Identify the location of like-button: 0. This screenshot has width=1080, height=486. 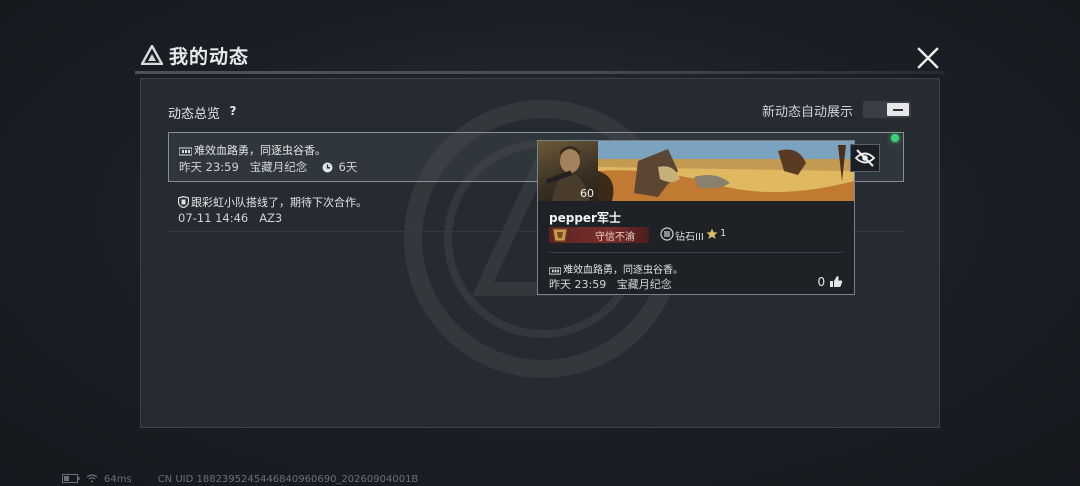
(830, 282).